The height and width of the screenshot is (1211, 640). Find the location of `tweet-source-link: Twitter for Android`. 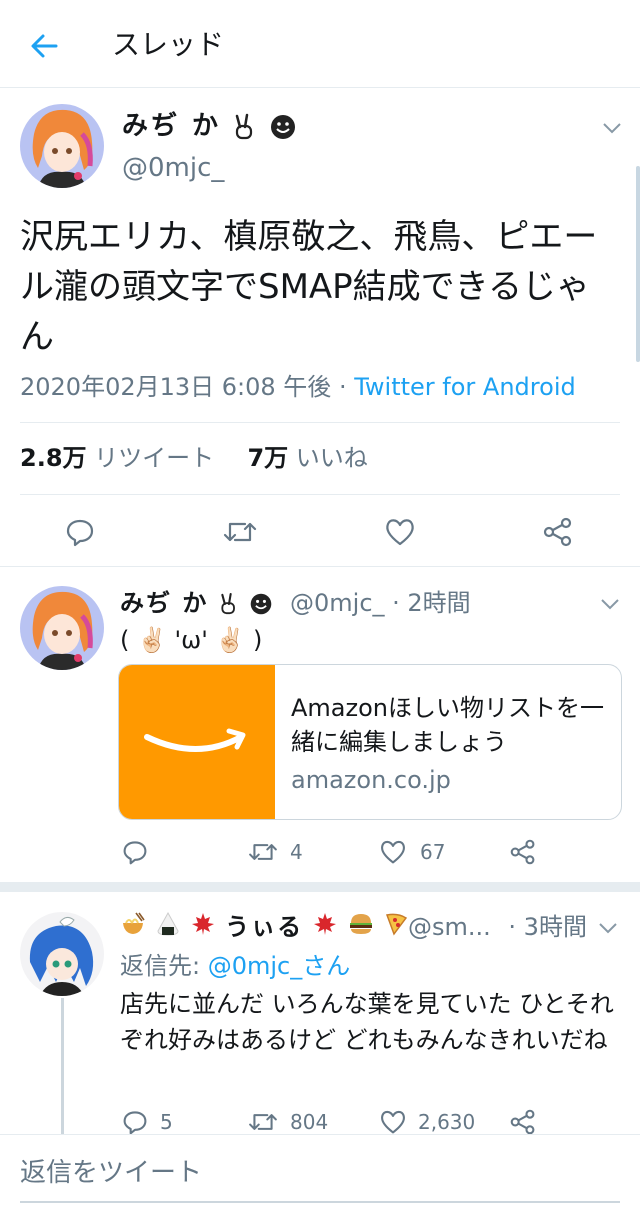

tweet-source-link: Twitter for Android is located at coordinates (464, 387).